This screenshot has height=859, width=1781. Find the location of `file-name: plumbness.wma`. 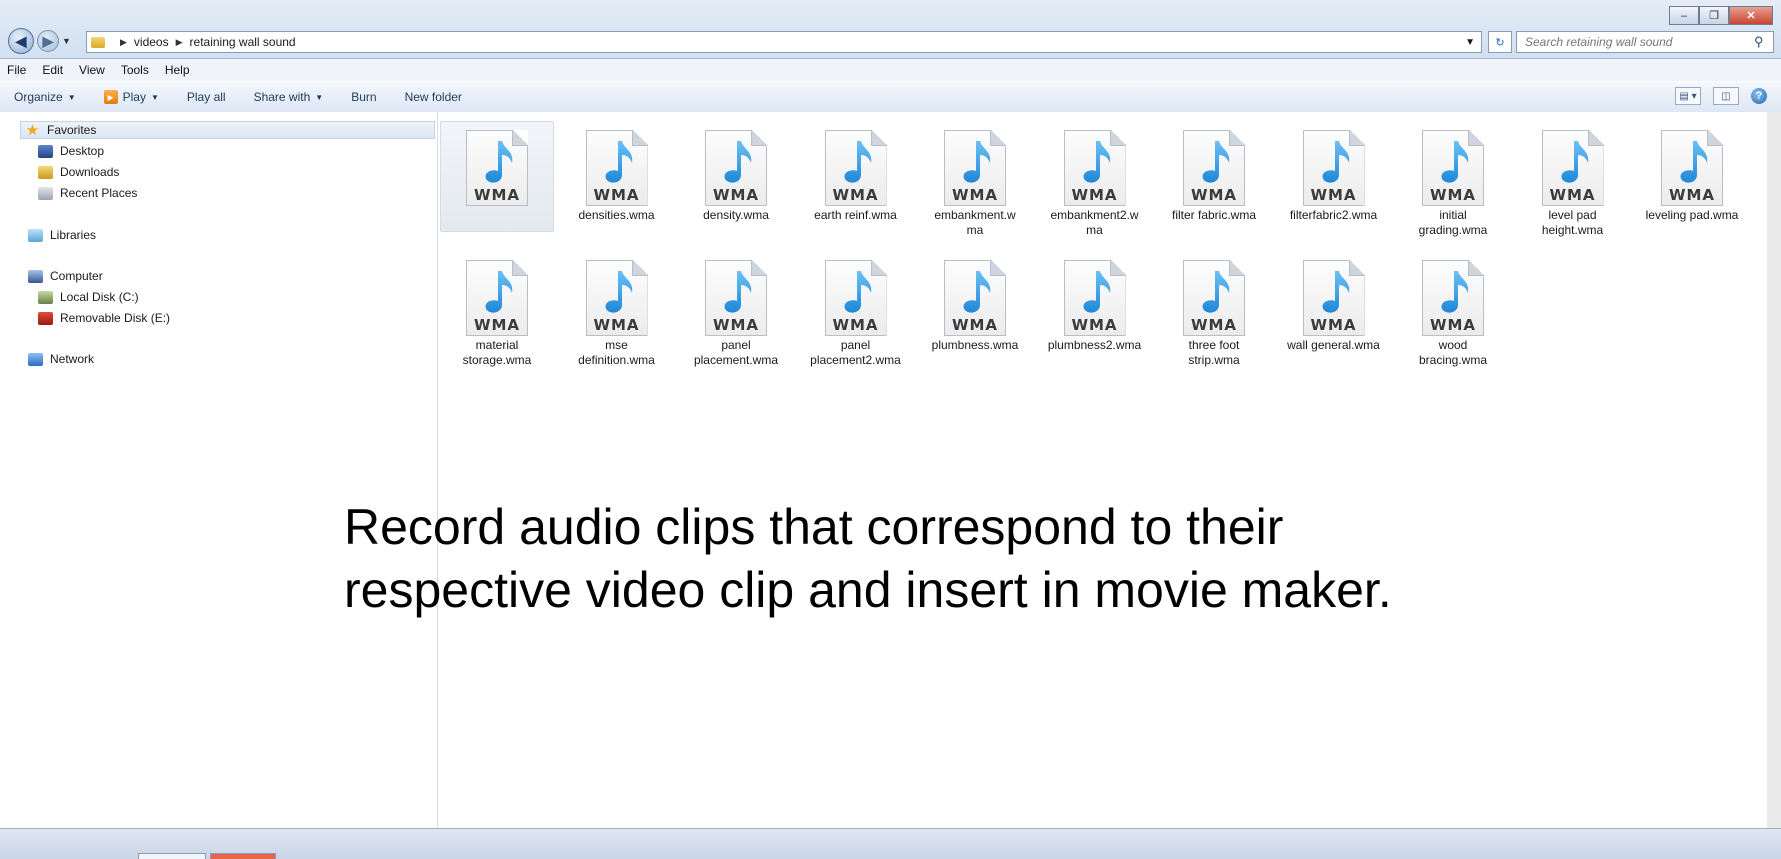

file-name: plumbness.wma is located at coordinates (975, 345).